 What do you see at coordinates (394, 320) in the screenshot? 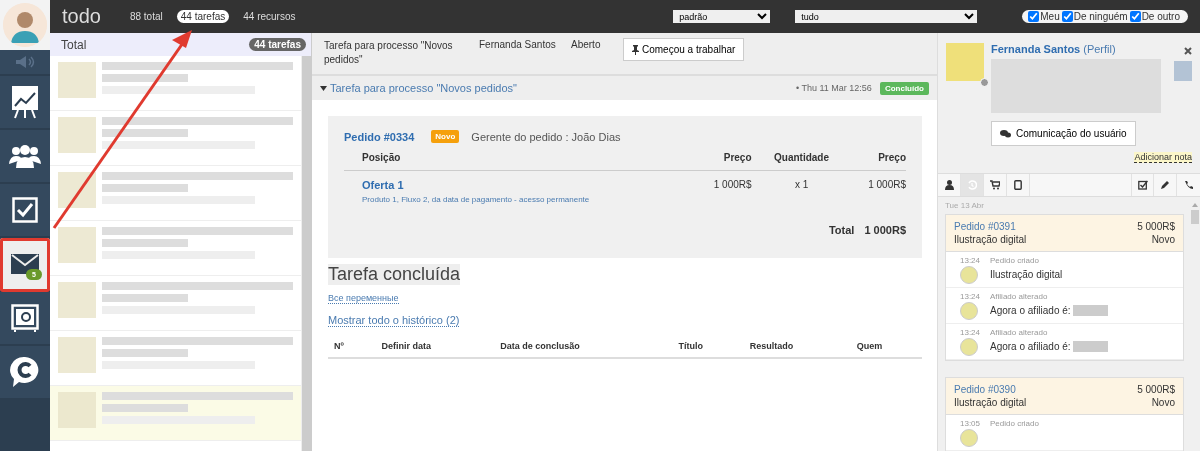
I see `history-link: Mostrar todo o histórico (2)` at bounding box center [394, 320].